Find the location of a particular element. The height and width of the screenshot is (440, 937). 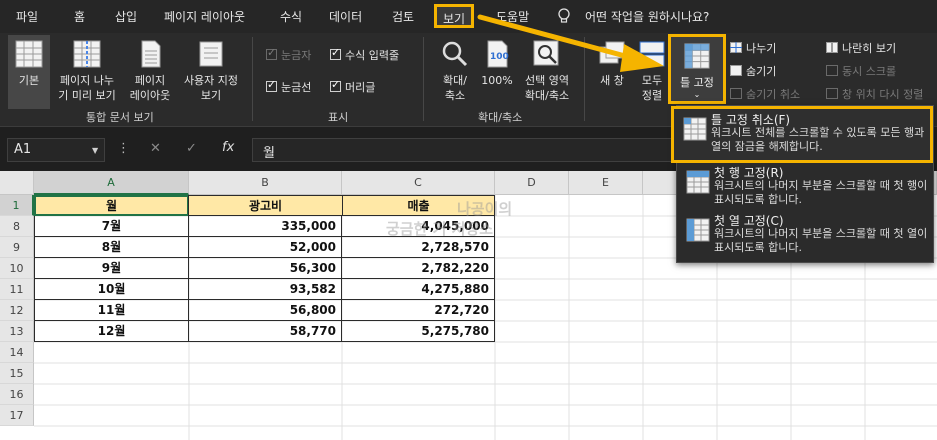

unfreeze-icon is located at coordinates (695, 129).